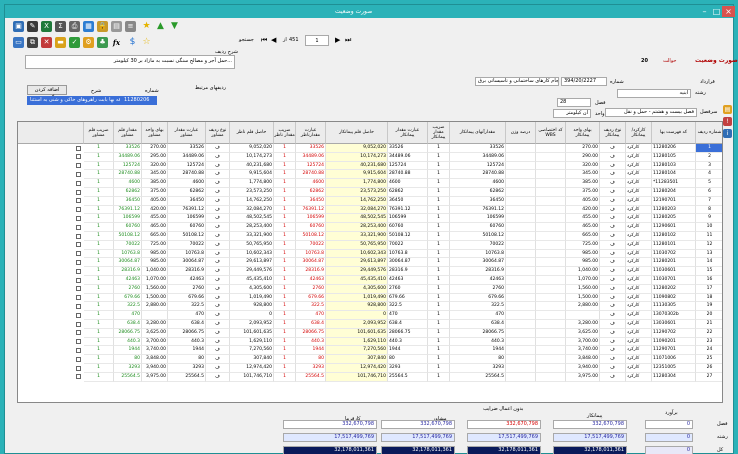 The height and width of the screenshot is (454, 738). I want to click on check-icon: ✓, so click(74, 42).